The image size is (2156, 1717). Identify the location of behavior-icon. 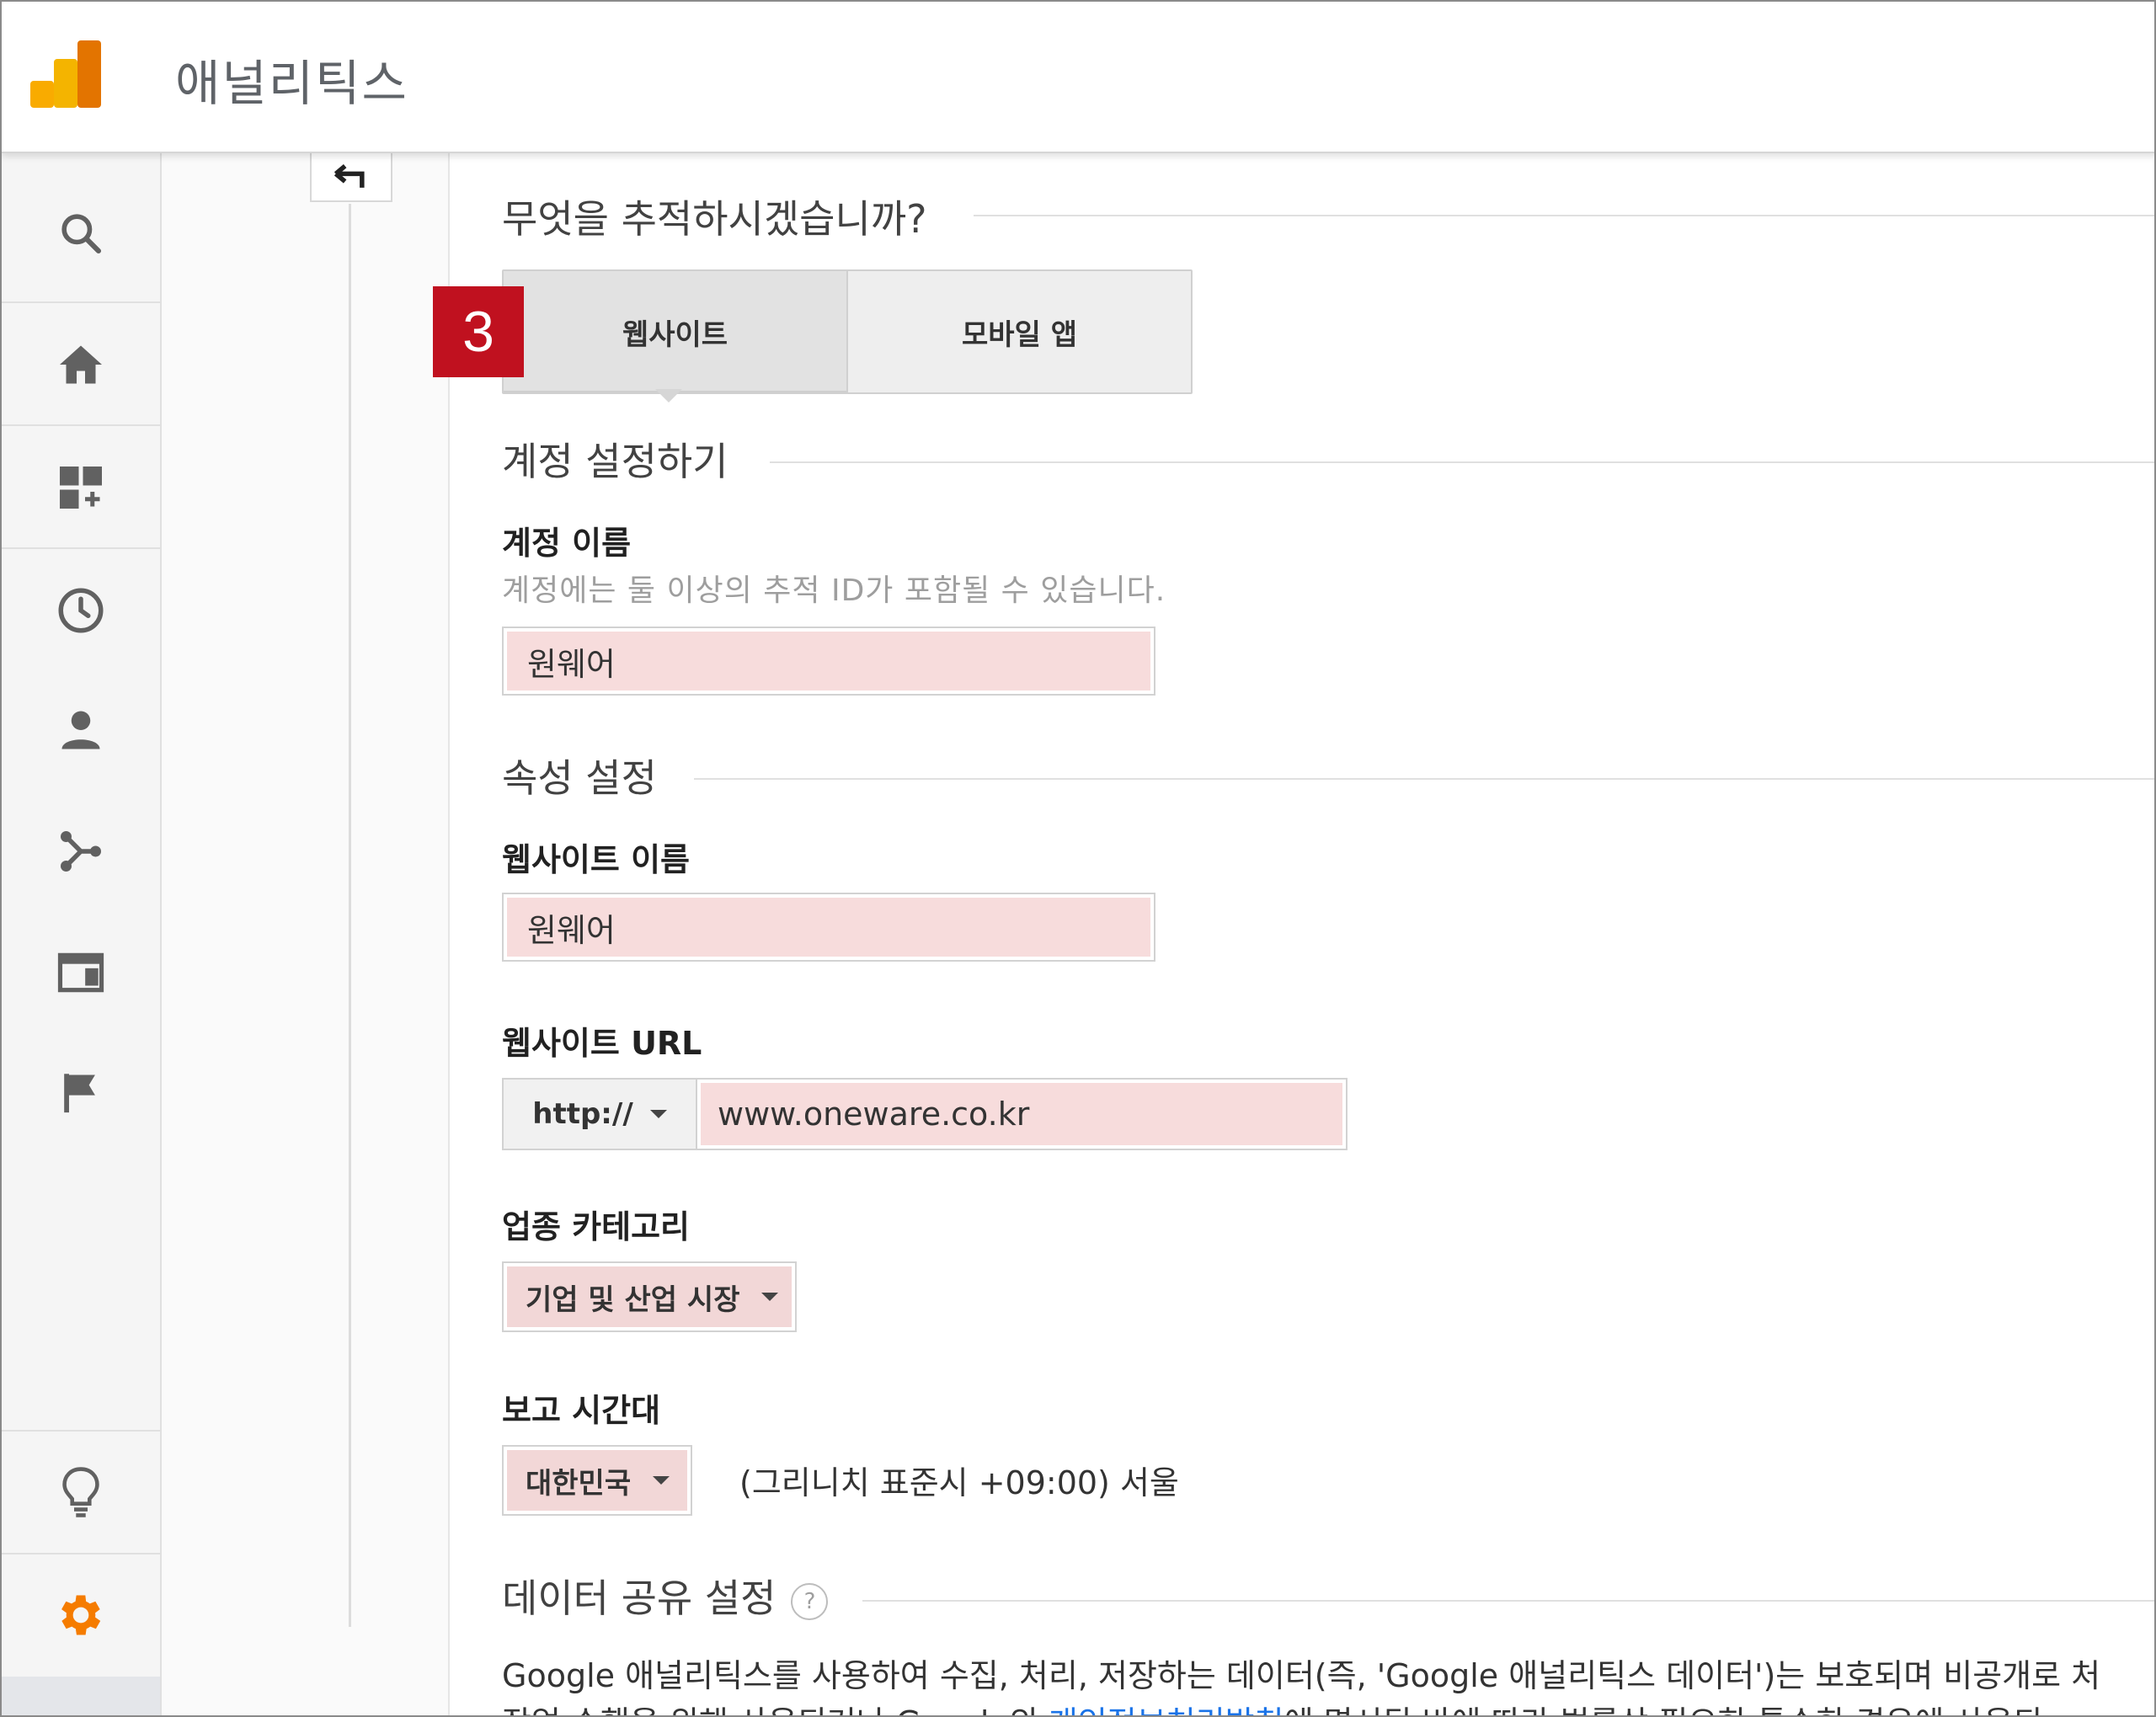
(81, 972).